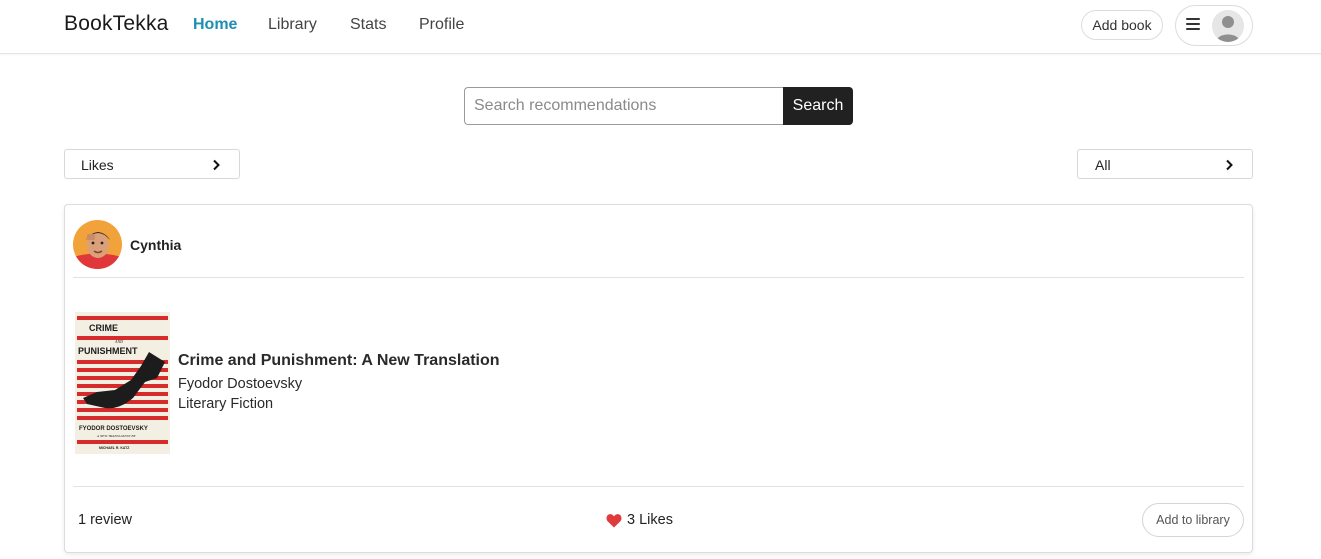 Image resolution: width=1321 pixels, height=559 pixels. Describe the element at coordinates (97, 244) in the screenshot. I see `user-avatar` at that location.